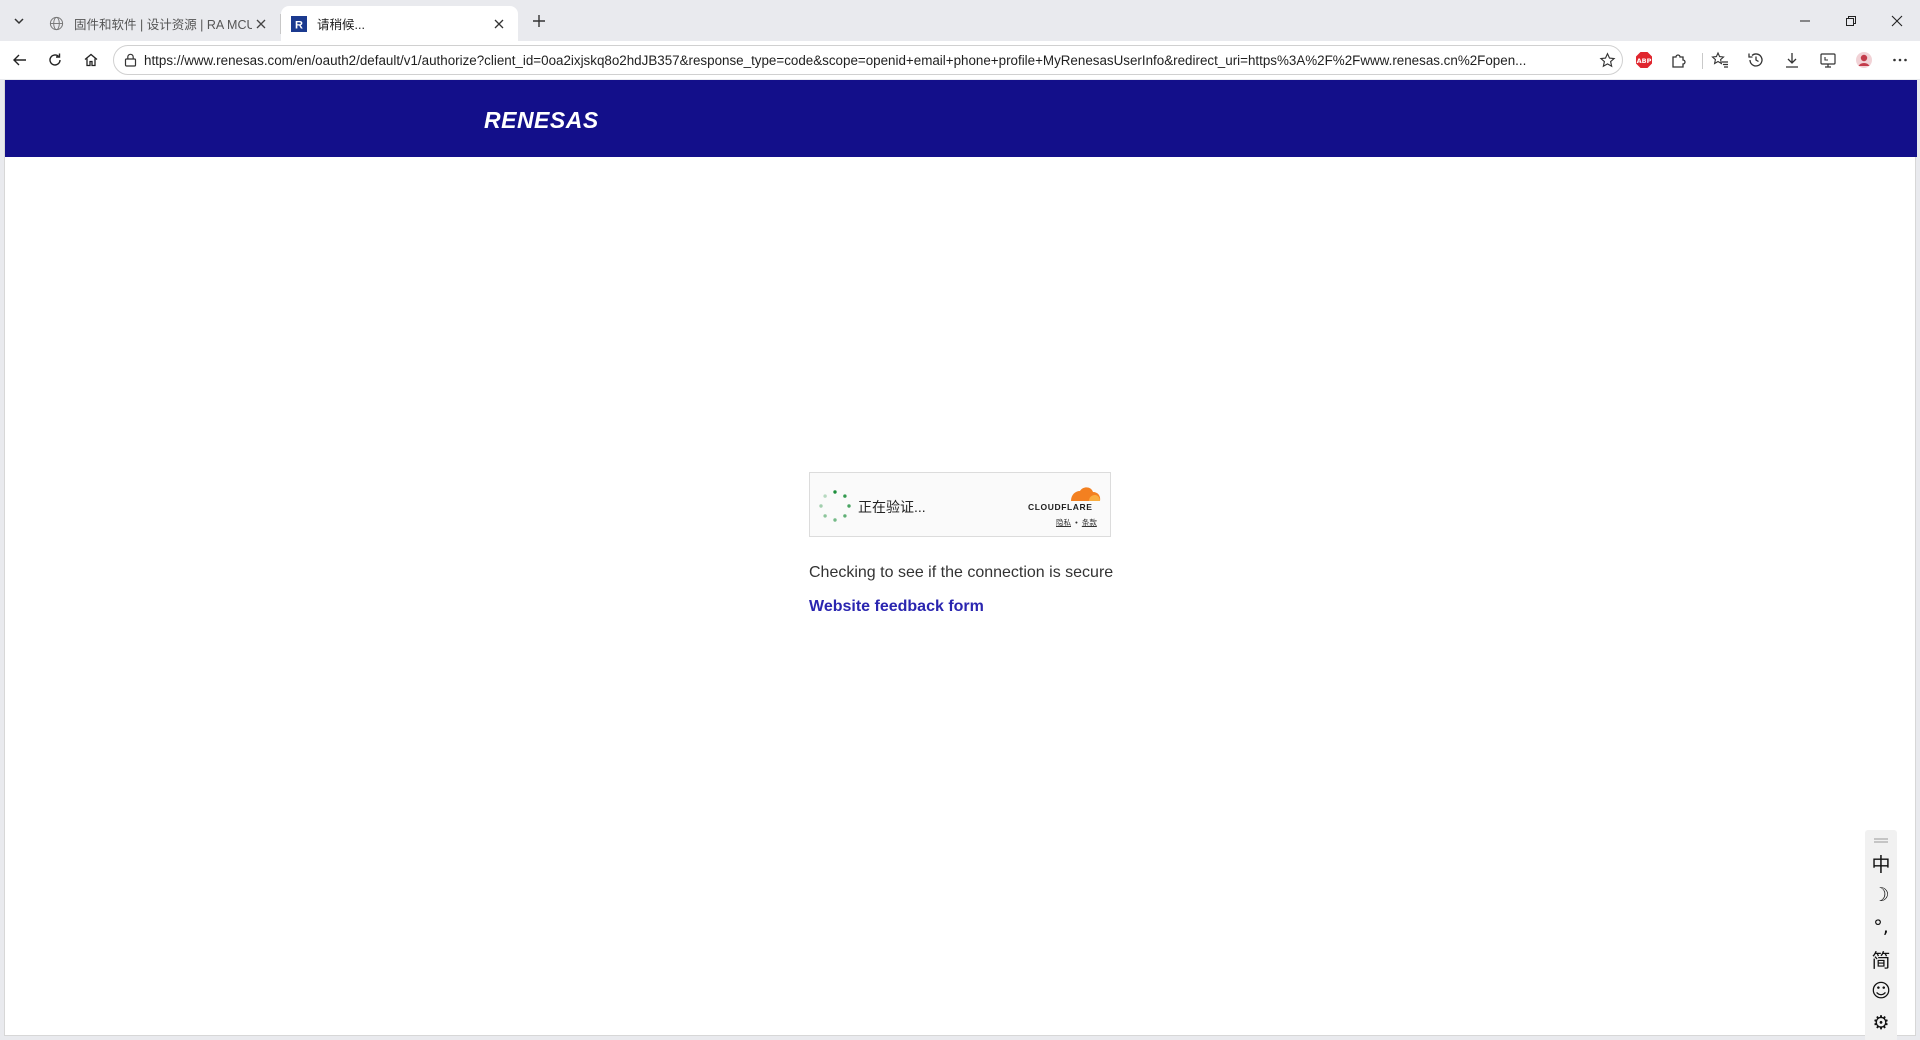 The image size is (1920, 1040). Describe the element at coordinates (835, 506) in the screenshot. I see `loading-spinner-icon` at that location.